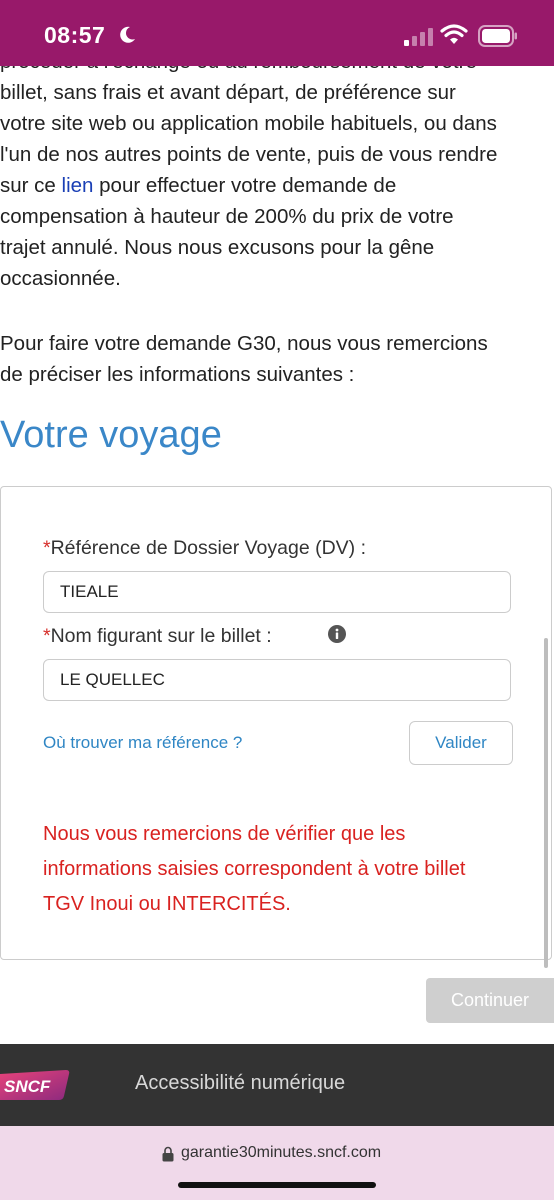  I want to click on sncf-logo-text: SNCF, so click(27, 1086).